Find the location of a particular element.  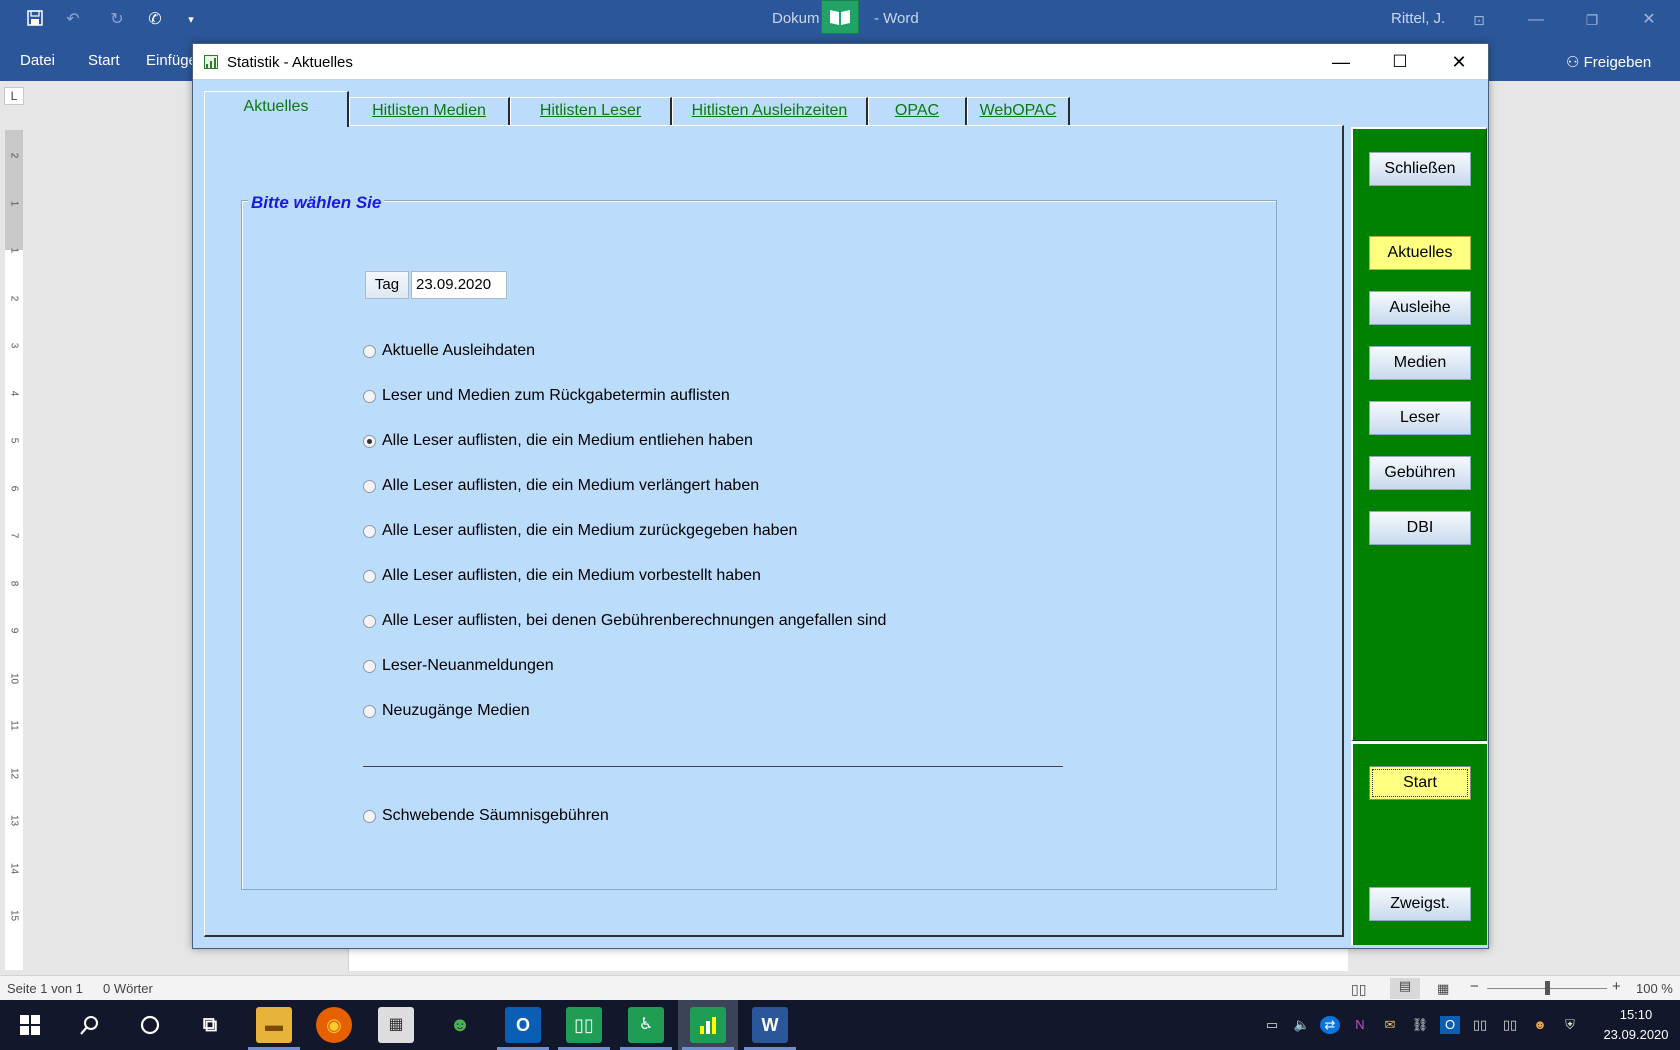

user-name: Rittel, J. is located at coordinates (1418, 18).